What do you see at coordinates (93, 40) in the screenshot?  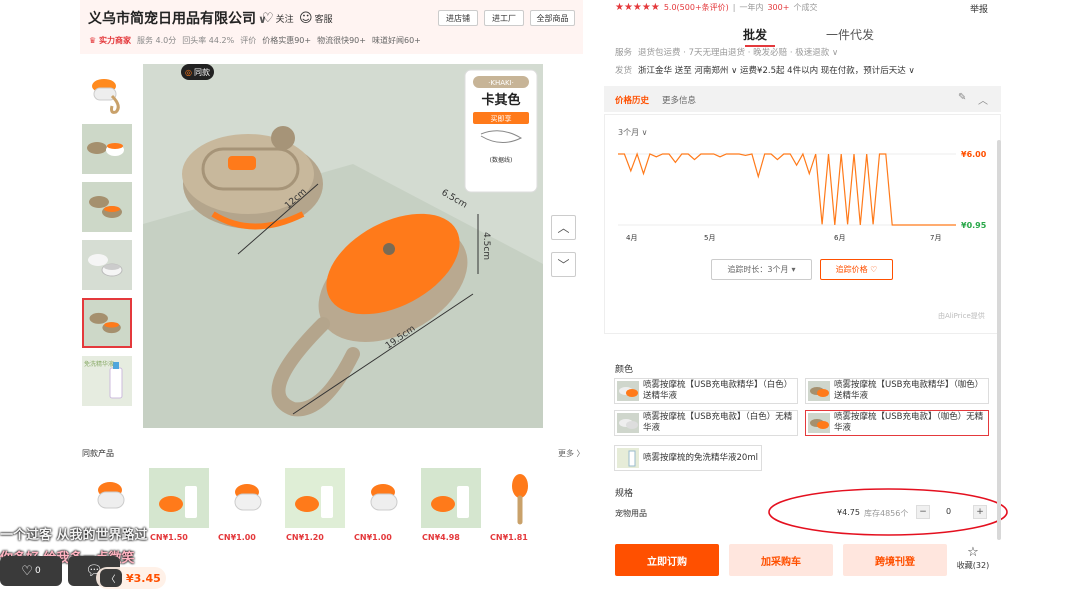 I see `crown-icon: ♛` at bounding box center [93, 40].